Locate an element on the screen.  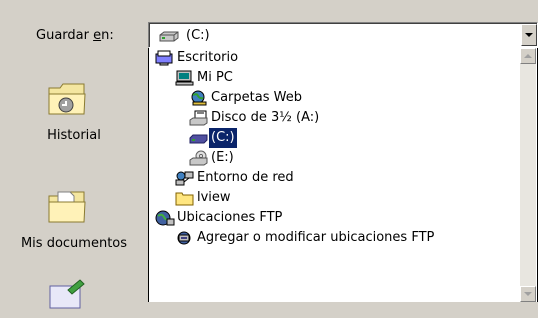
list-item-label: Mi PC is located at coordinates (215, 77).